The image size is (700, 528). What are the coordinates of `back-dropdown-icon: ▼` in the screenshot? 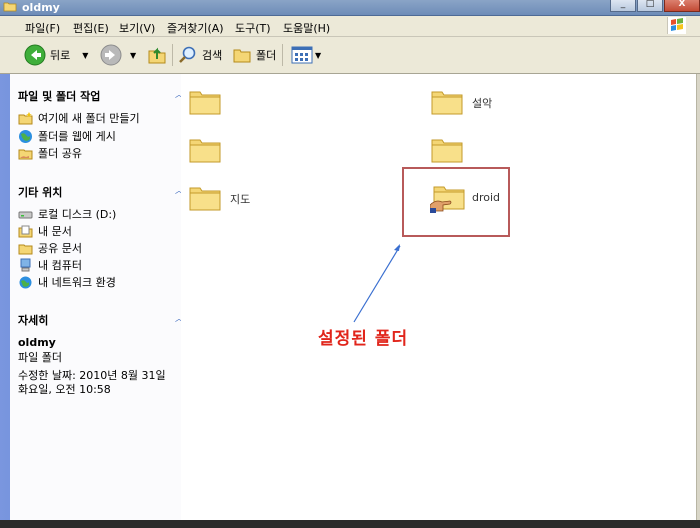 It's located at (85, 55).